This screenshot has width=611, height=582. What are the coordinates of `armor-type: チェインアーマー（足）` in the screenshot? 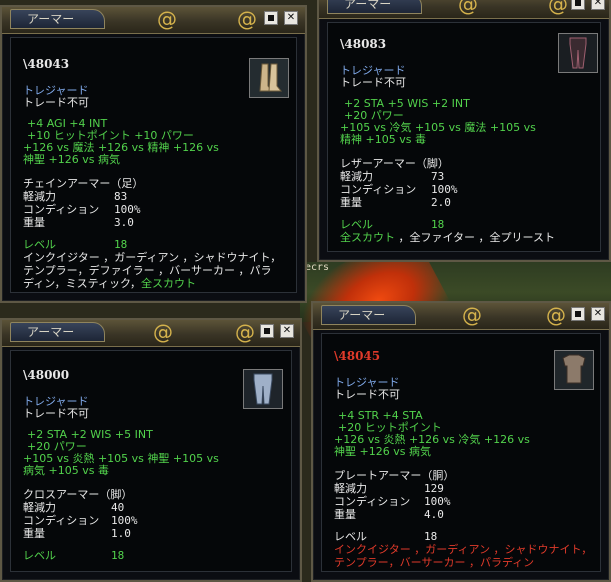 It's located at (83, 183).